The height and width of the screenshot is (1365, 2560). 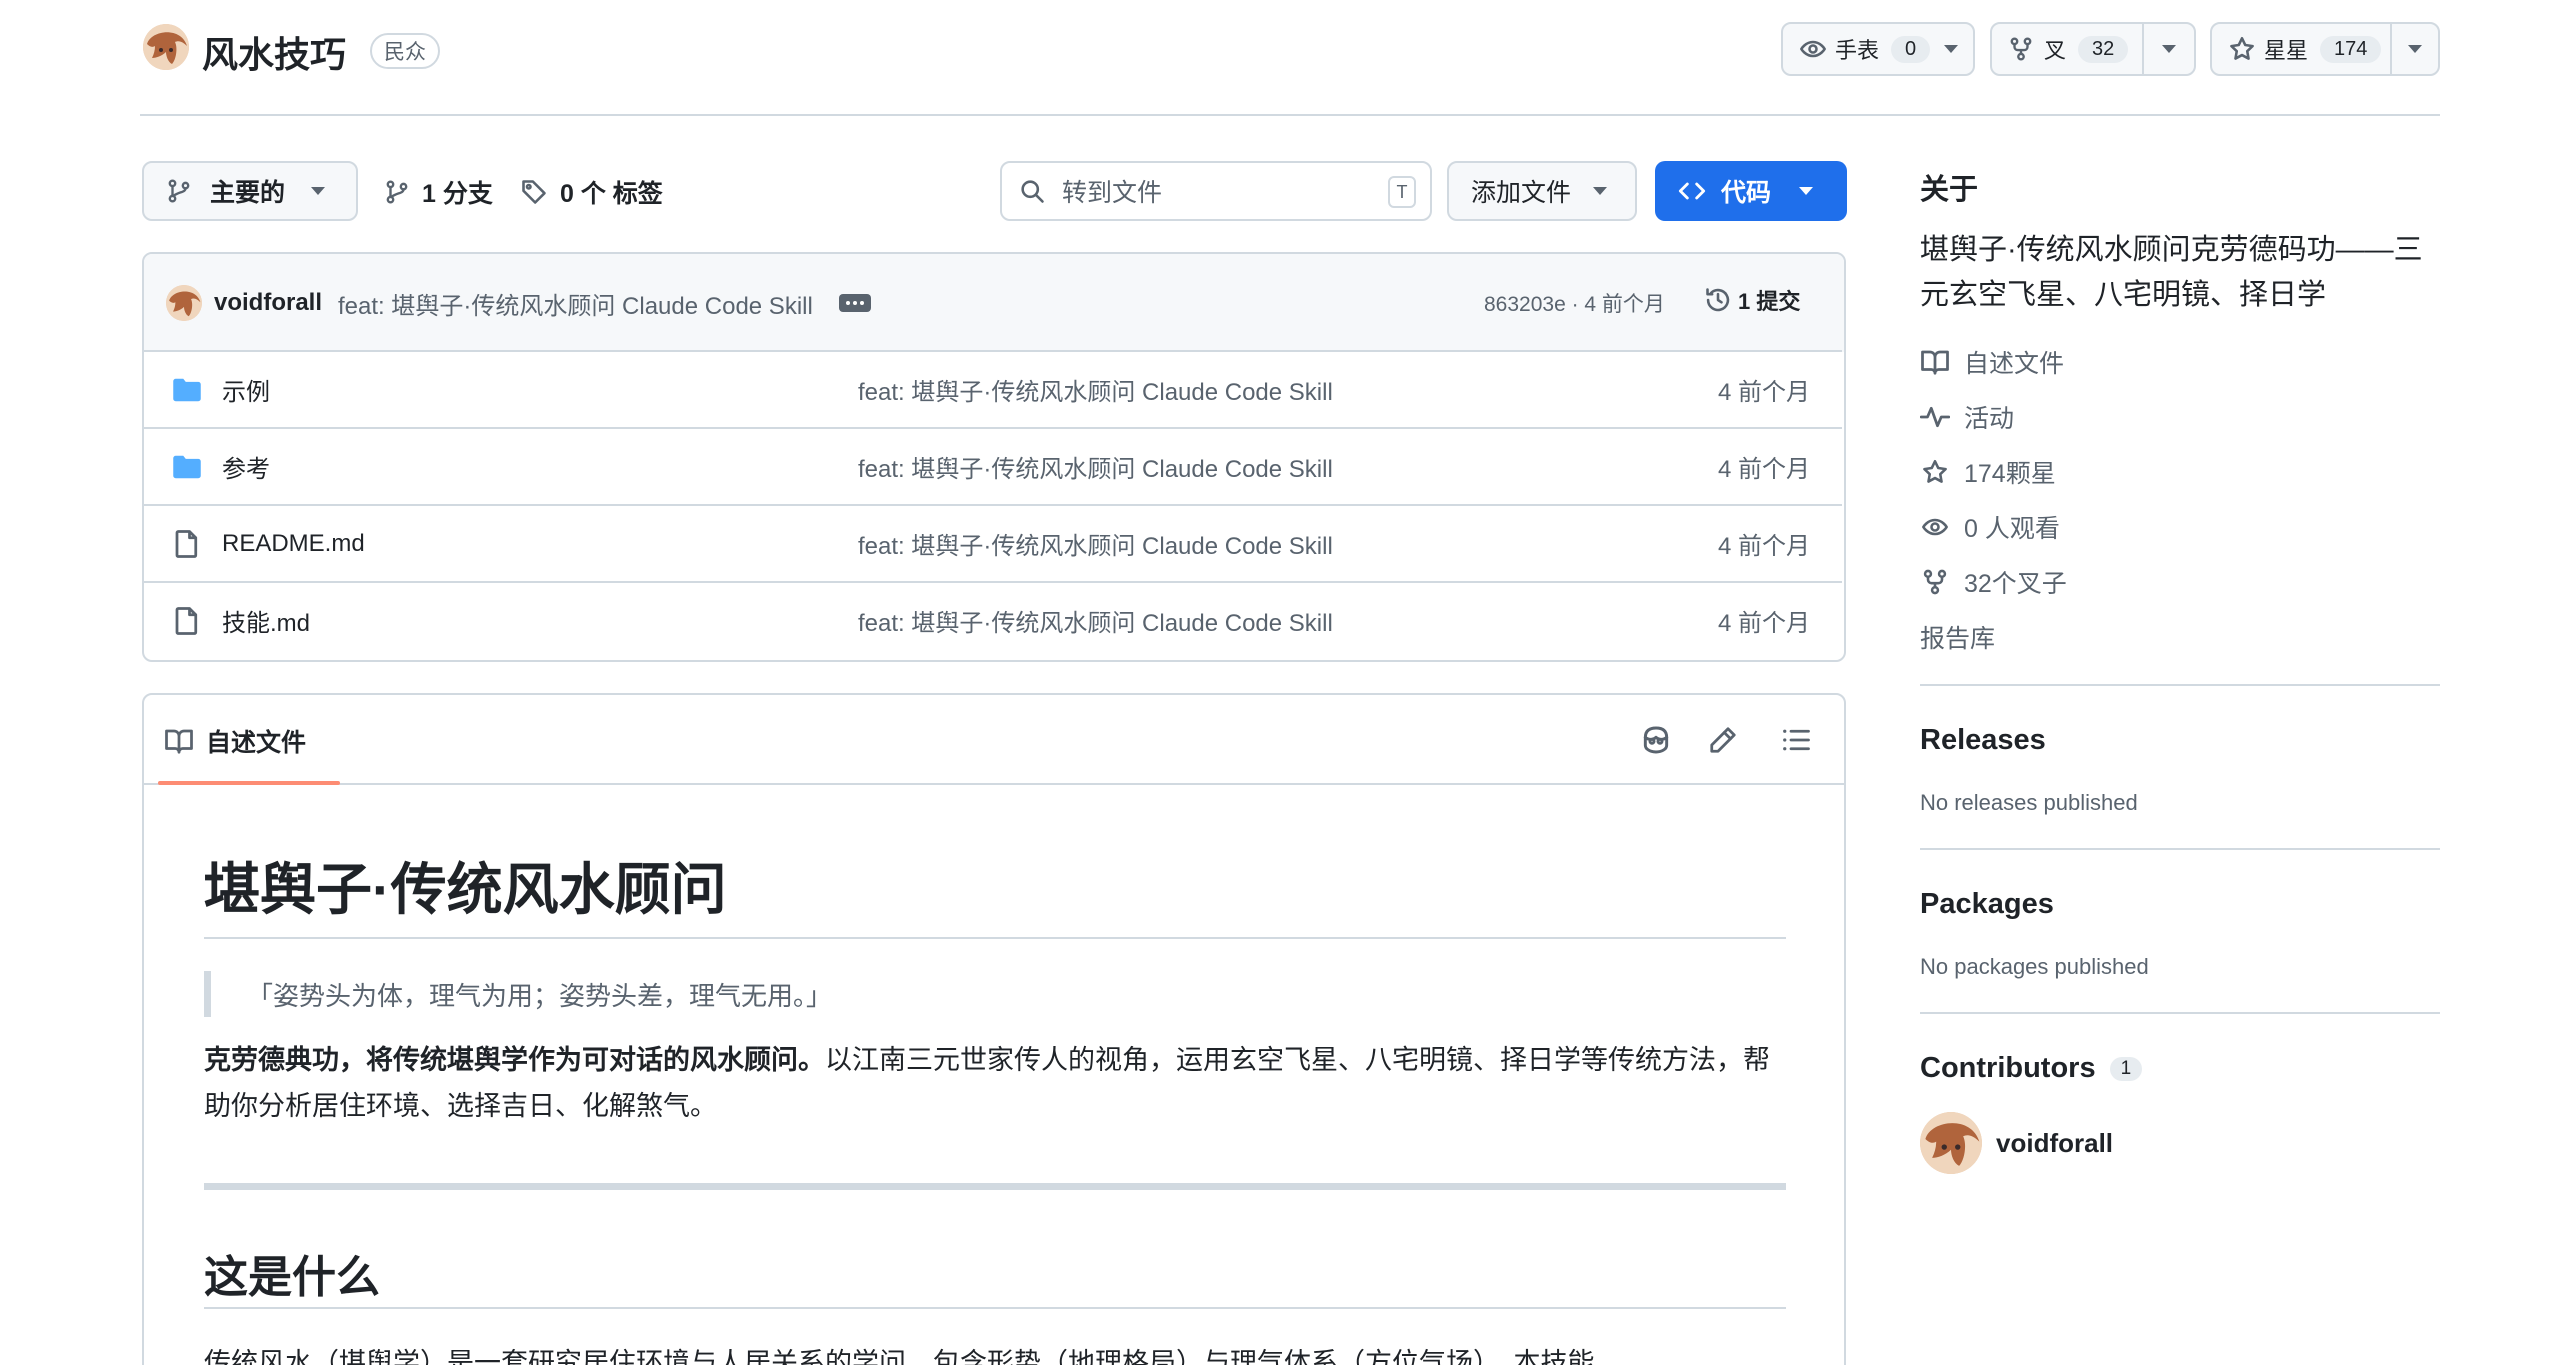 I want to click on contributor-item: voidforall, so click(x=2016, y=1143).